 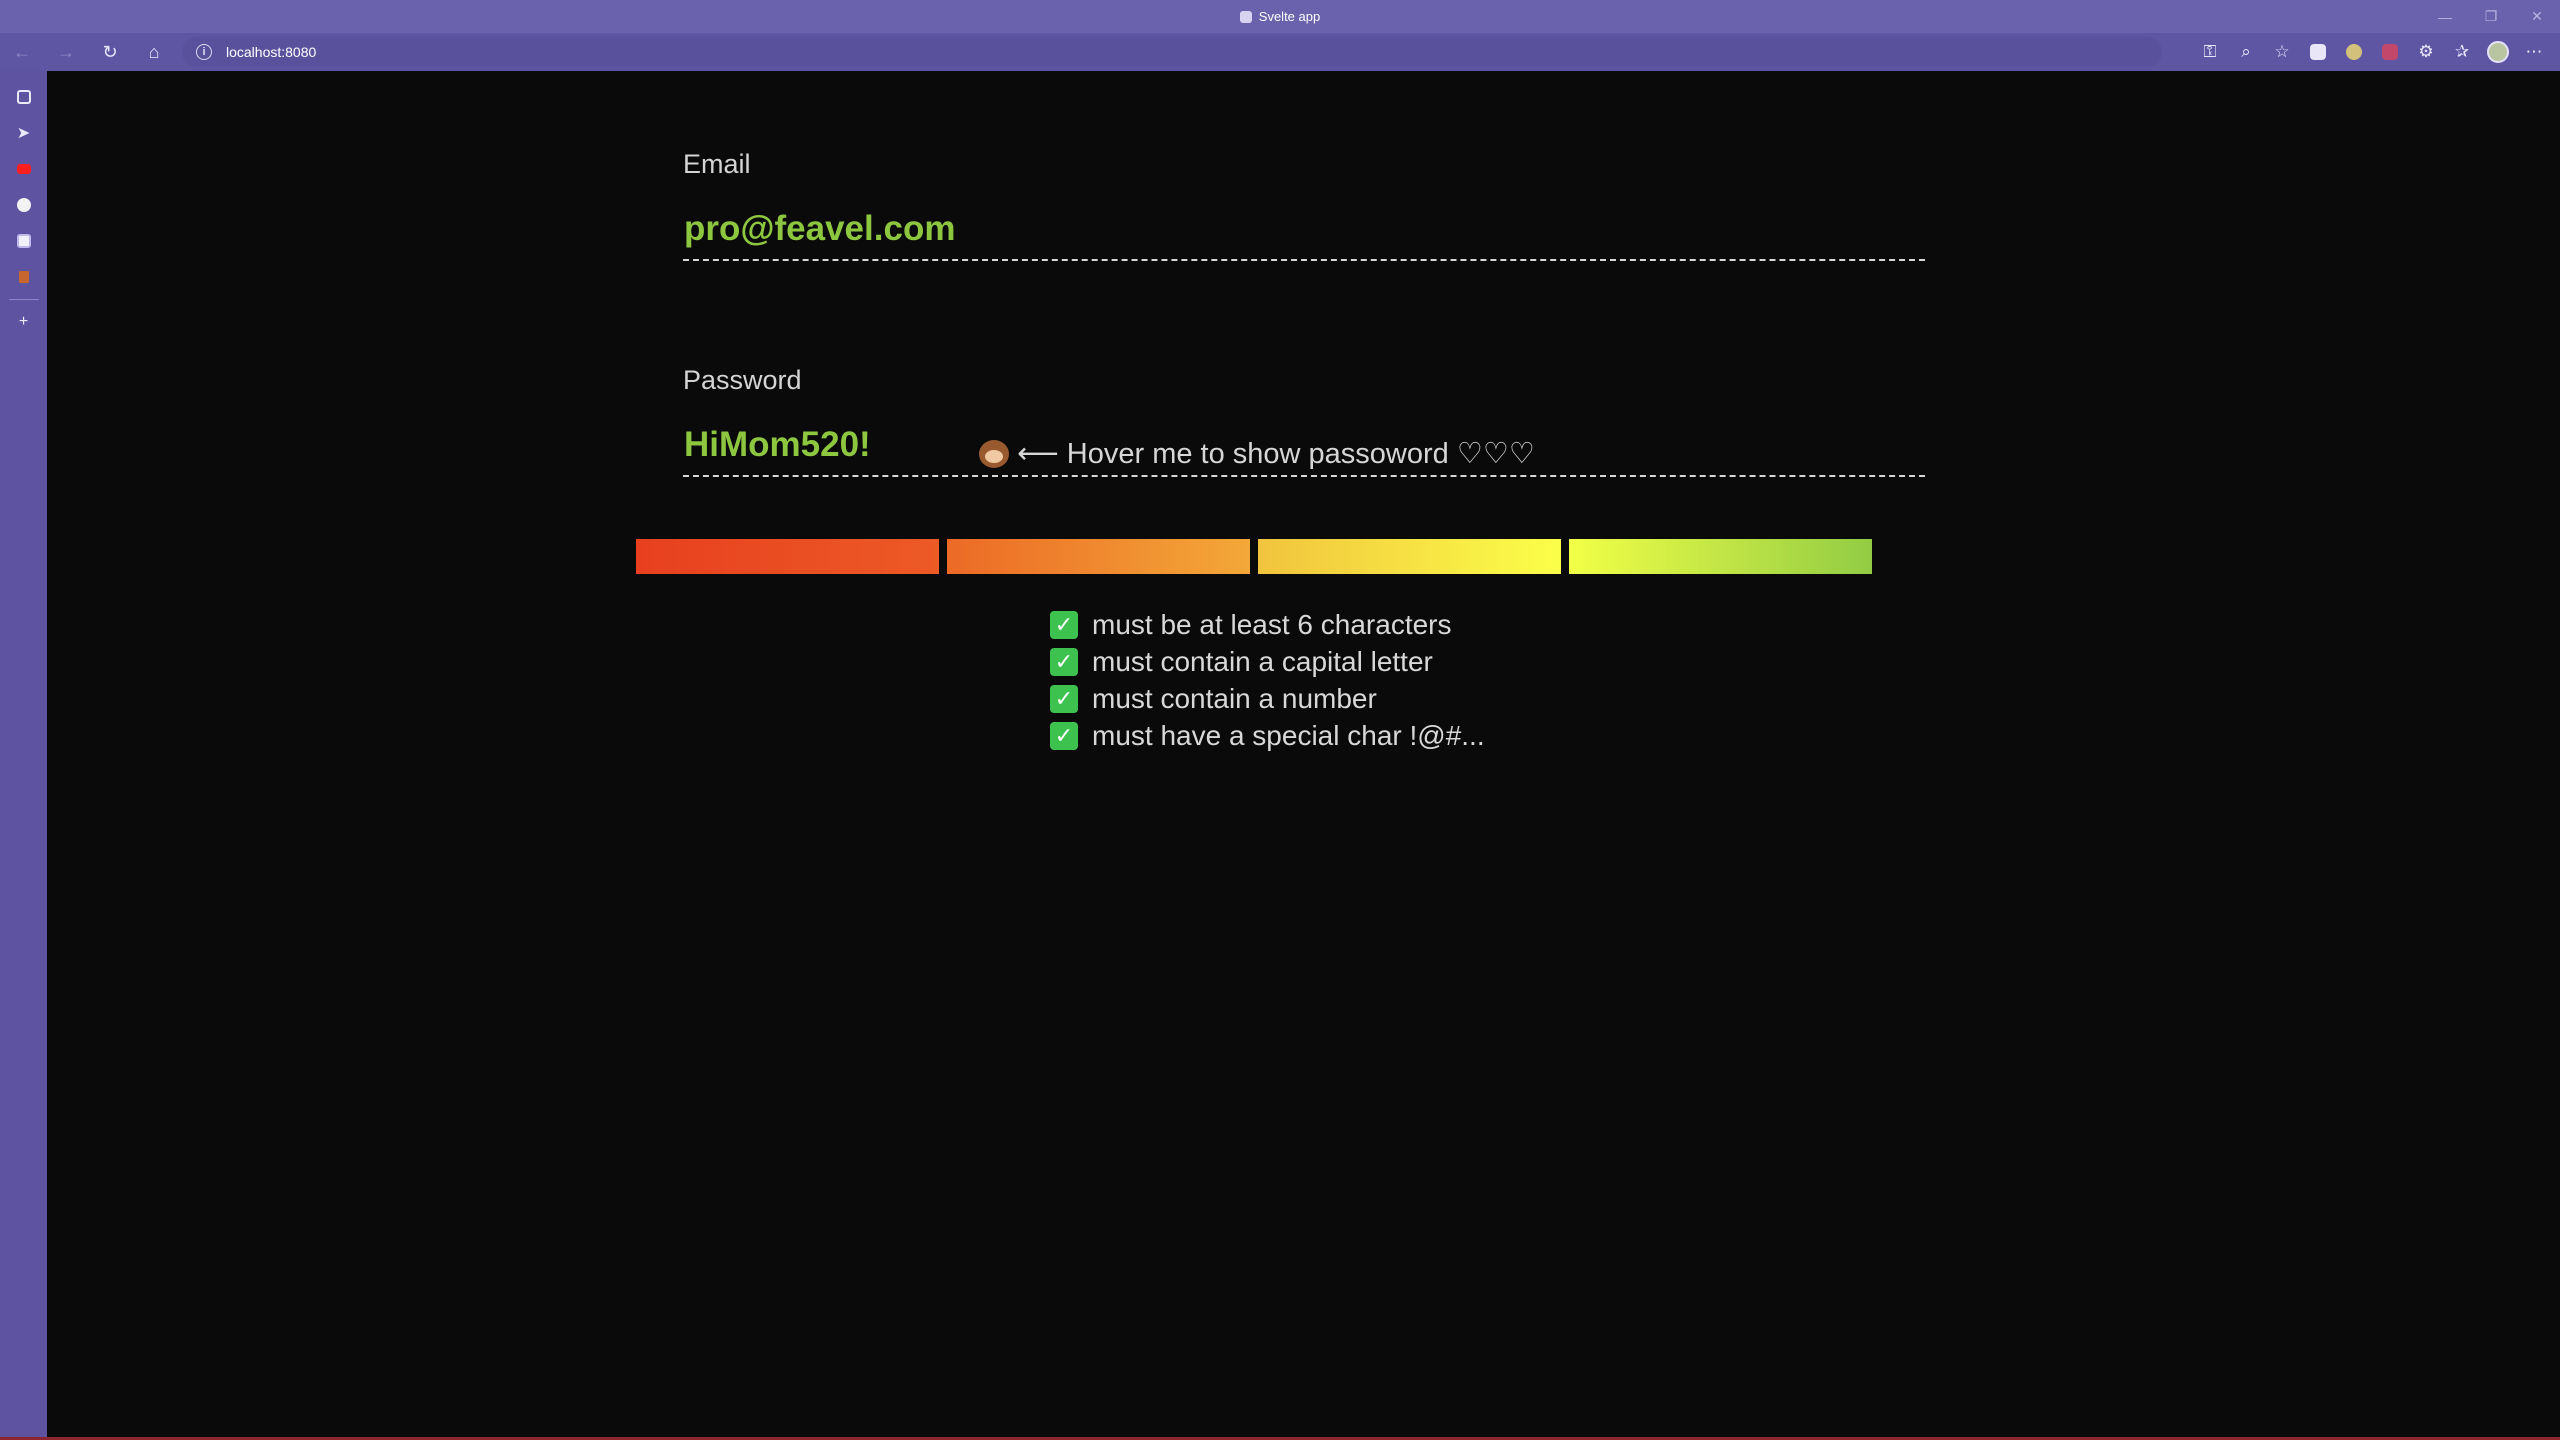 What do you see at coordinates (23, 322) in the screenshot?
I see `add-icon: +` at bounding box center [23, 322].